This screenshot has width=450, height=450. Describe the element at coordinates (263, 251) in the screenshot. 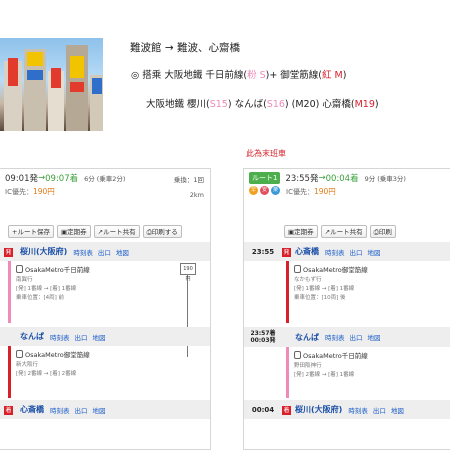

I see `station-time: 23:55` at that location.